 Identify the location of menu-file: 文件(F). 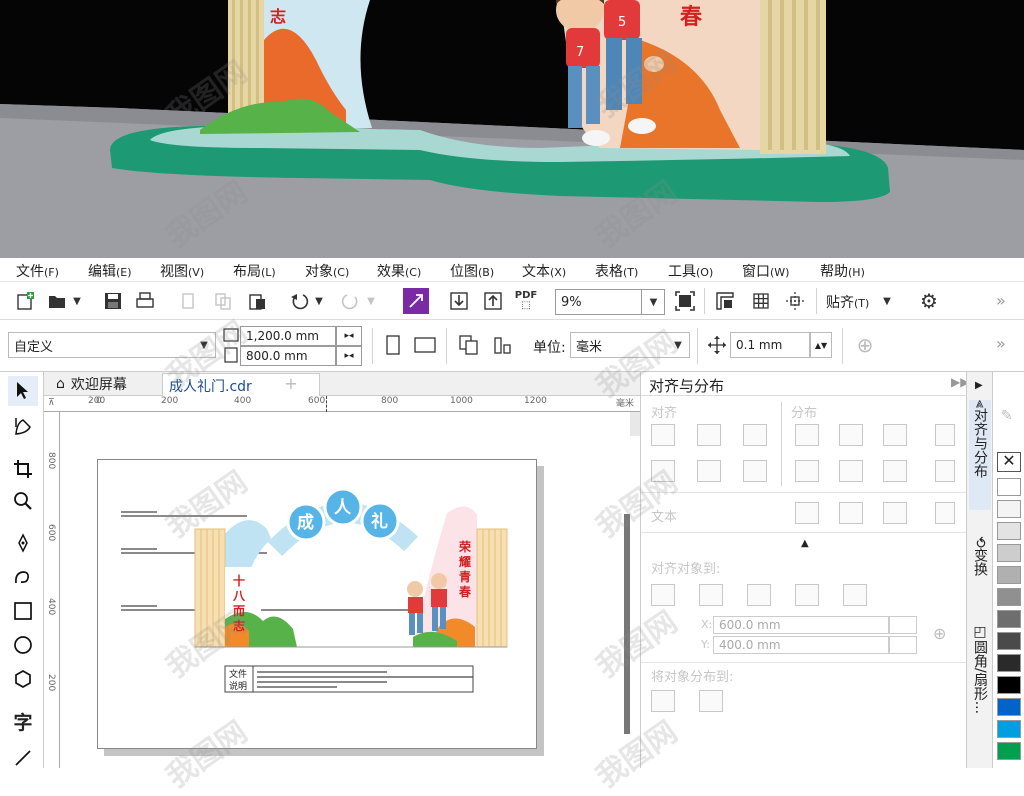
(37, 271).